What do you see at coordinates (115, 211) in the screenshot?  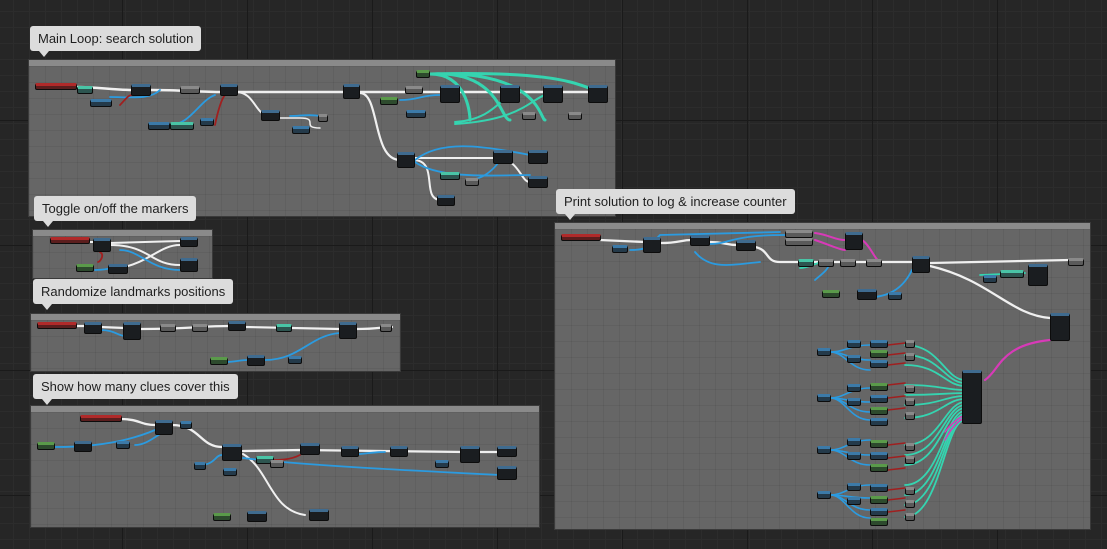 I see `comment-title-toggle-markers: Toggle on/off the markers` at bounding box center [115, 211].